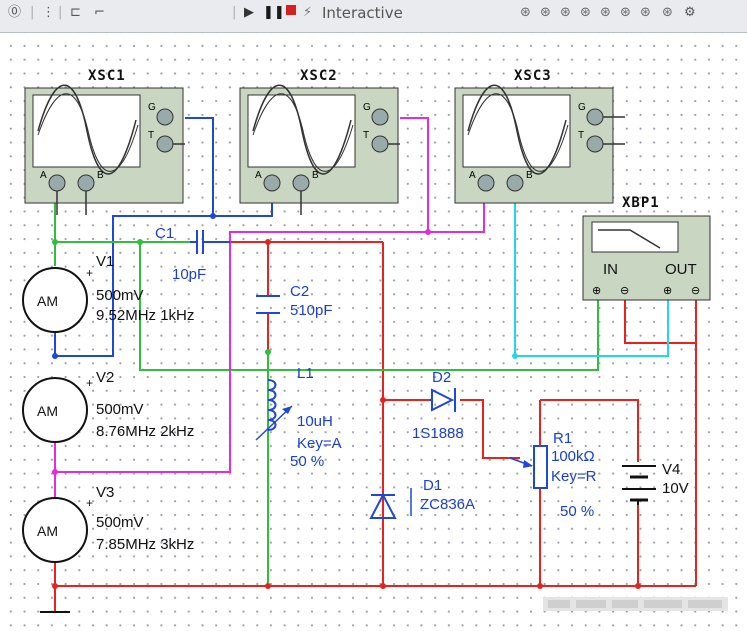  What do you see at coordinates (258, 175) in the screenshot?
I see `xsc2-a-label: A` at bounding box center [258, 175].